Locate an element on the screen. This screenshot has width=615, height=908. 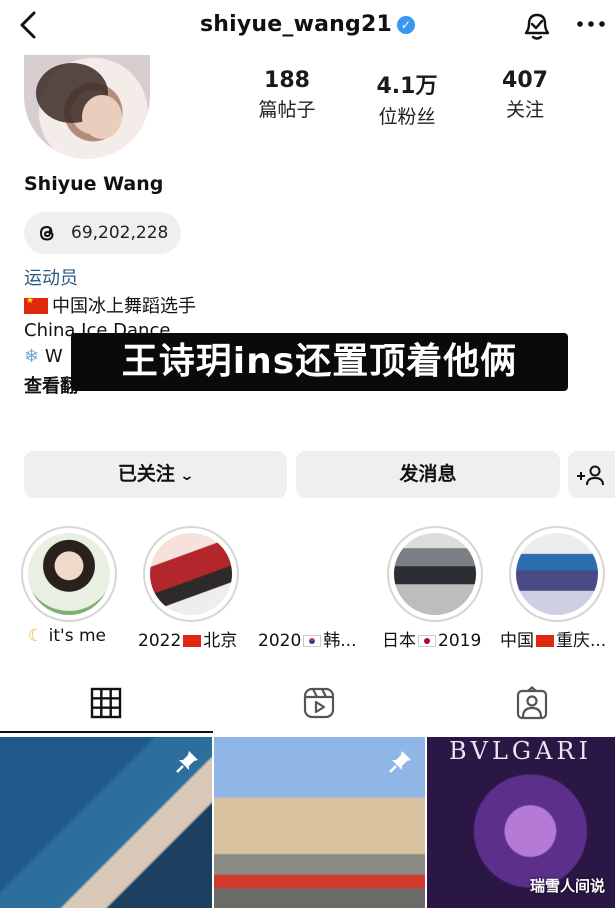
grid-icon is located at coordinates (106, 703).